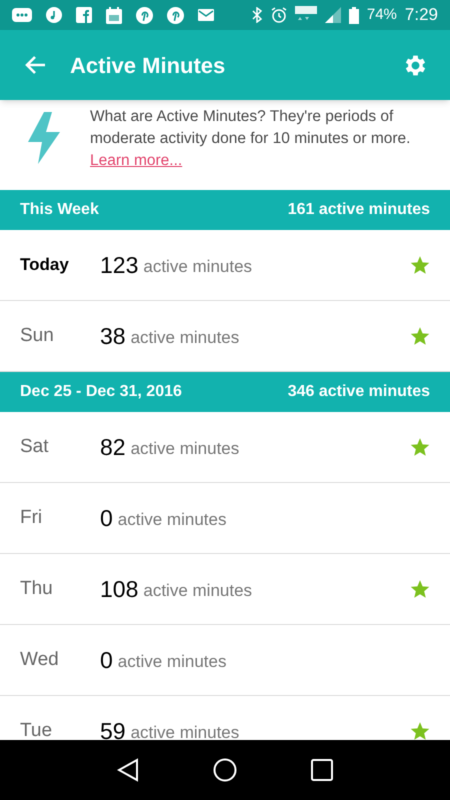 Image resolution: width=450 pixels, height=800 pixels. I want to click on calendar-icon, so click(114, 15).